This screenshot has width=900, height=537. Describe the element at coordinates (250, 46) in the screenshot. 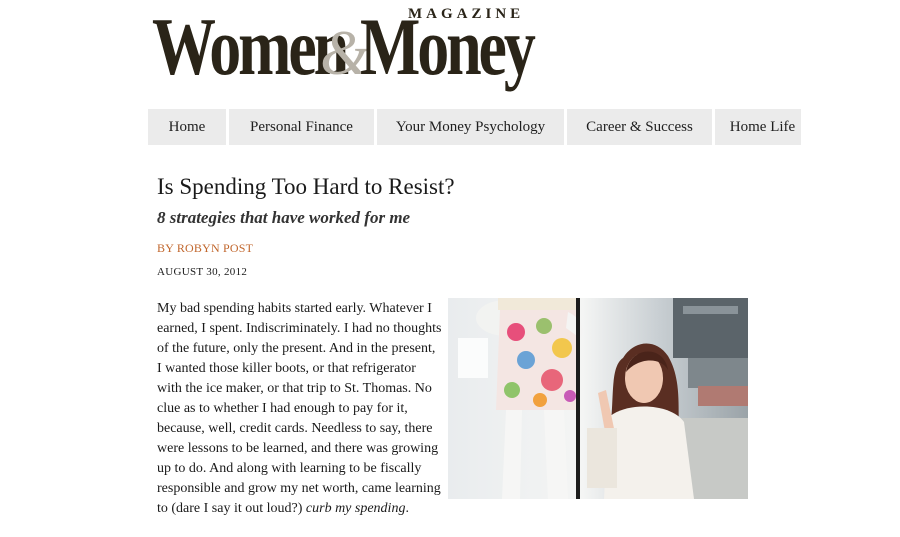

I see `logo-word-women: Women` at that location.